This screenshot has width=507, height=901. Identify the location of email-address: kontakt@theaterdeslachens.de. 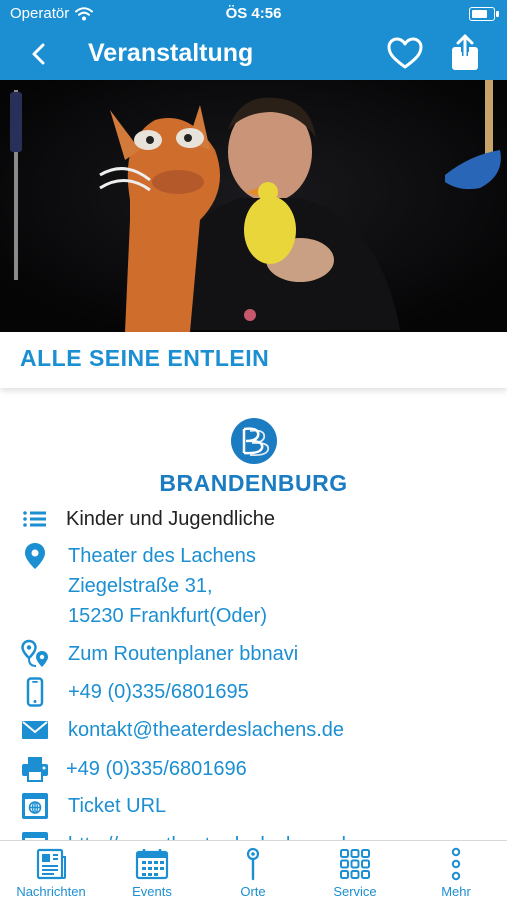
(206, 730).